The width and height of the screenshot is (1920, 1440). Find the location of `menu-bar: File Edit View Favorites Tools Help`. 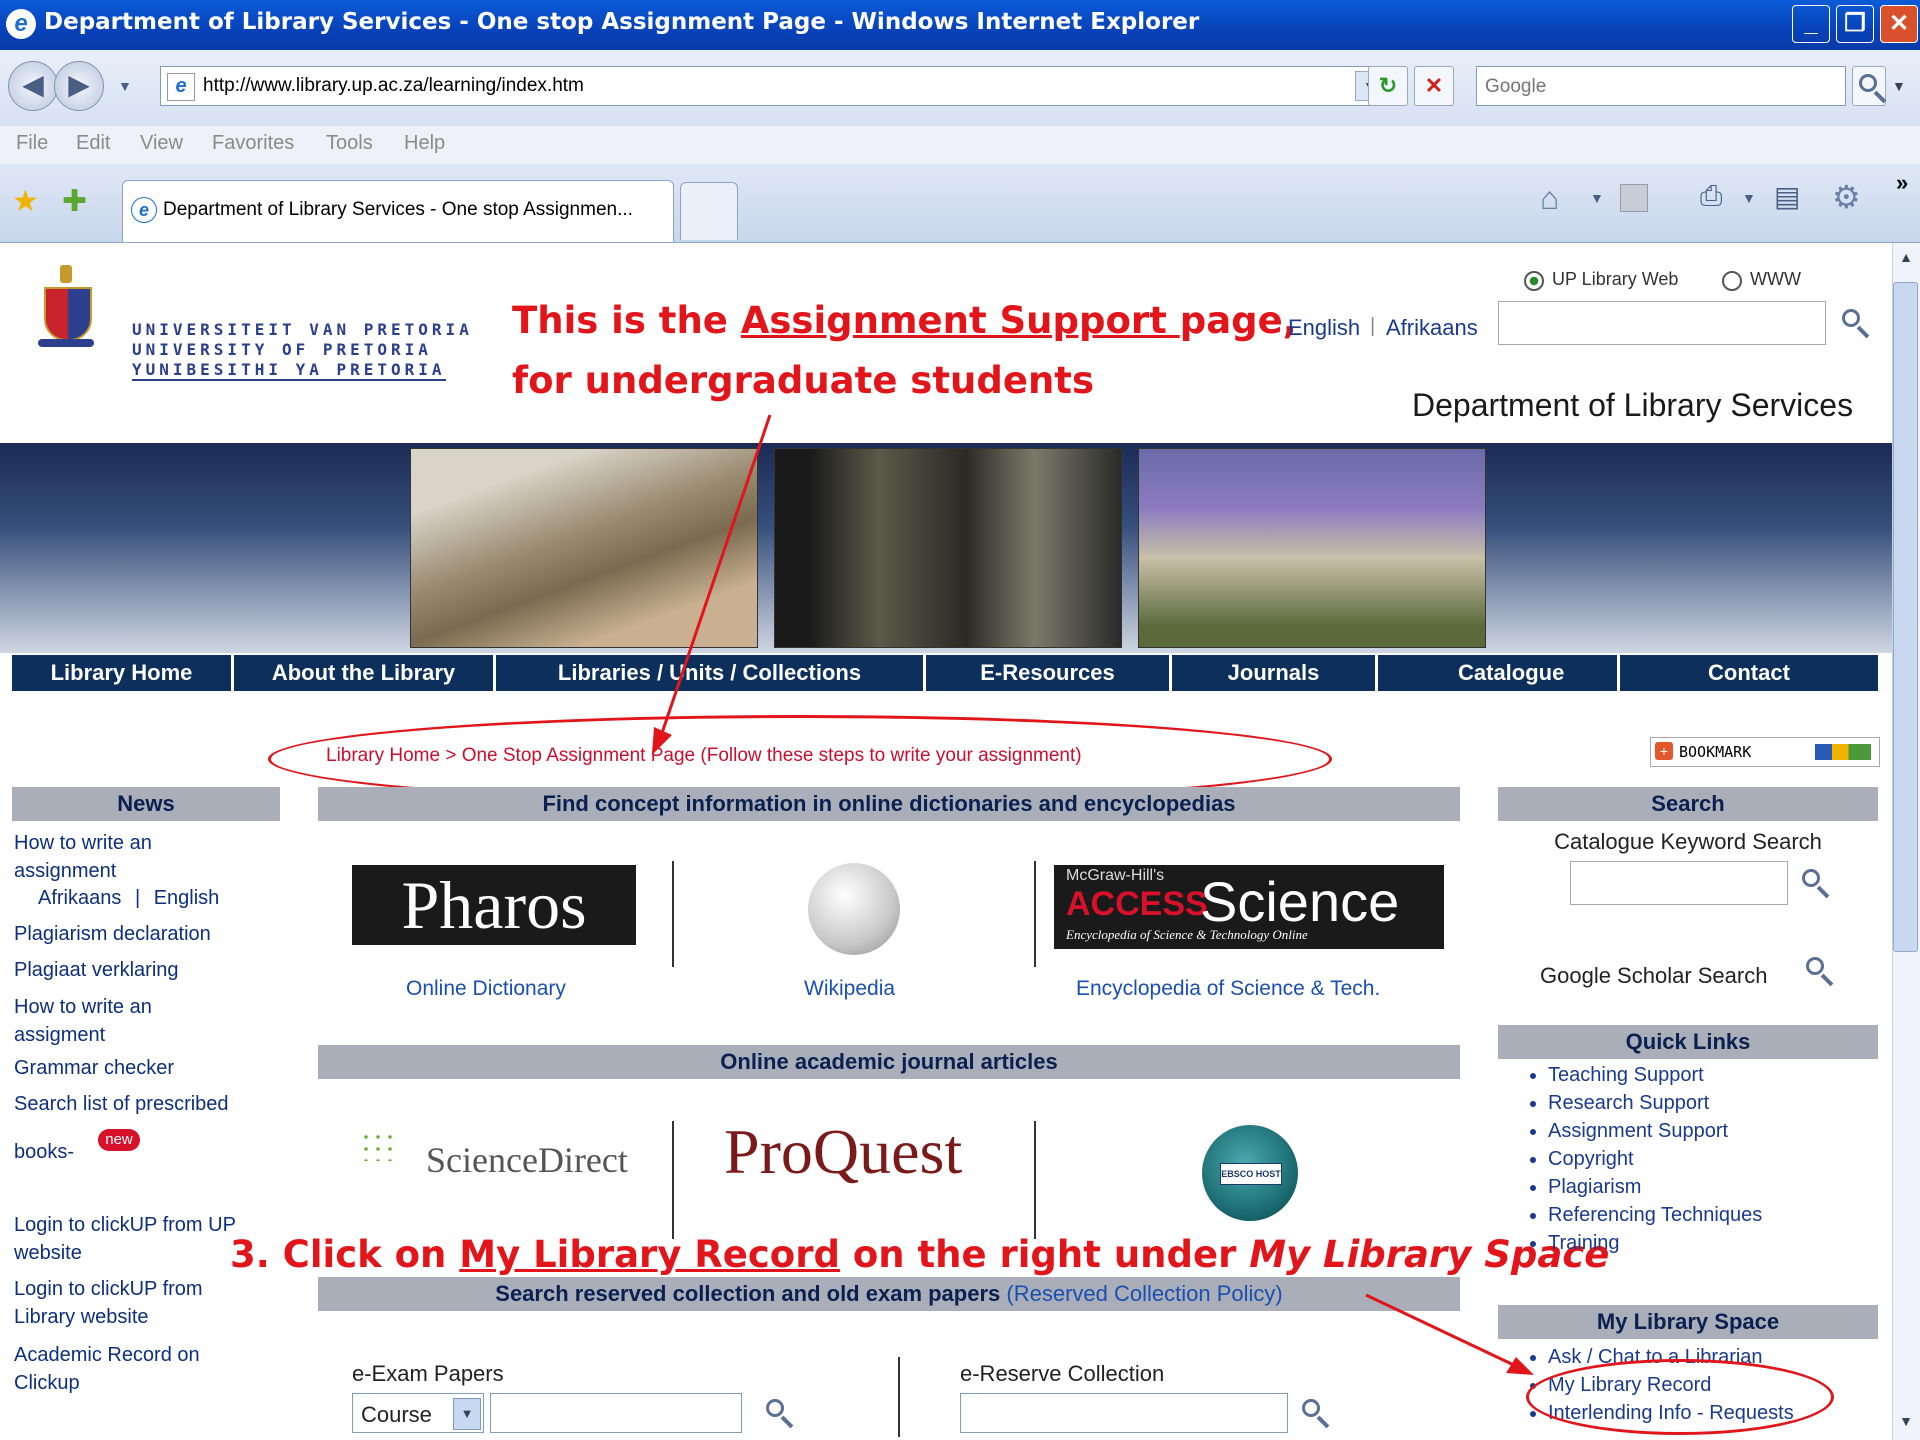

menu-bar: File Edit View Favorites Tools Help is located at coordinates (960, 145).